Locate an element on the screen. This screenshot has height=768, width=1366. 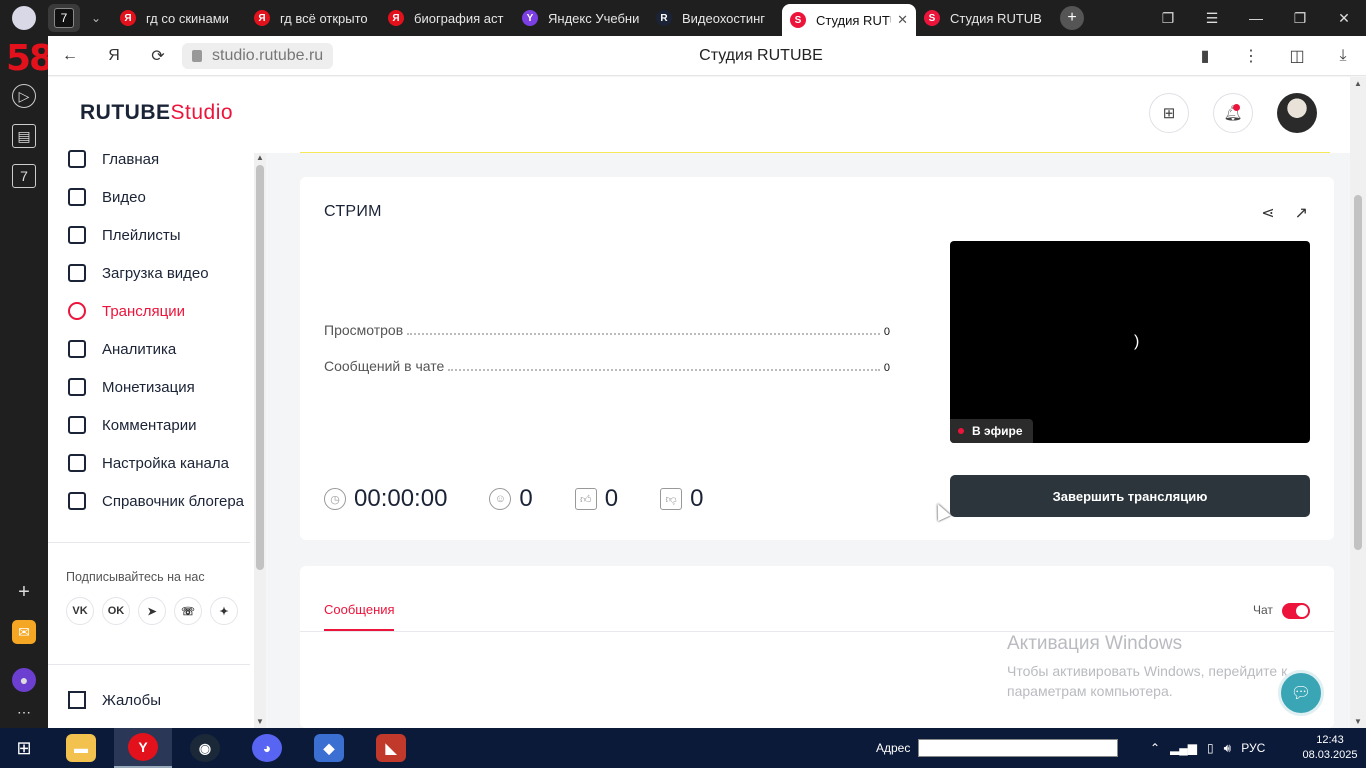
chat-toggle is located at coordinates (1296, 611).